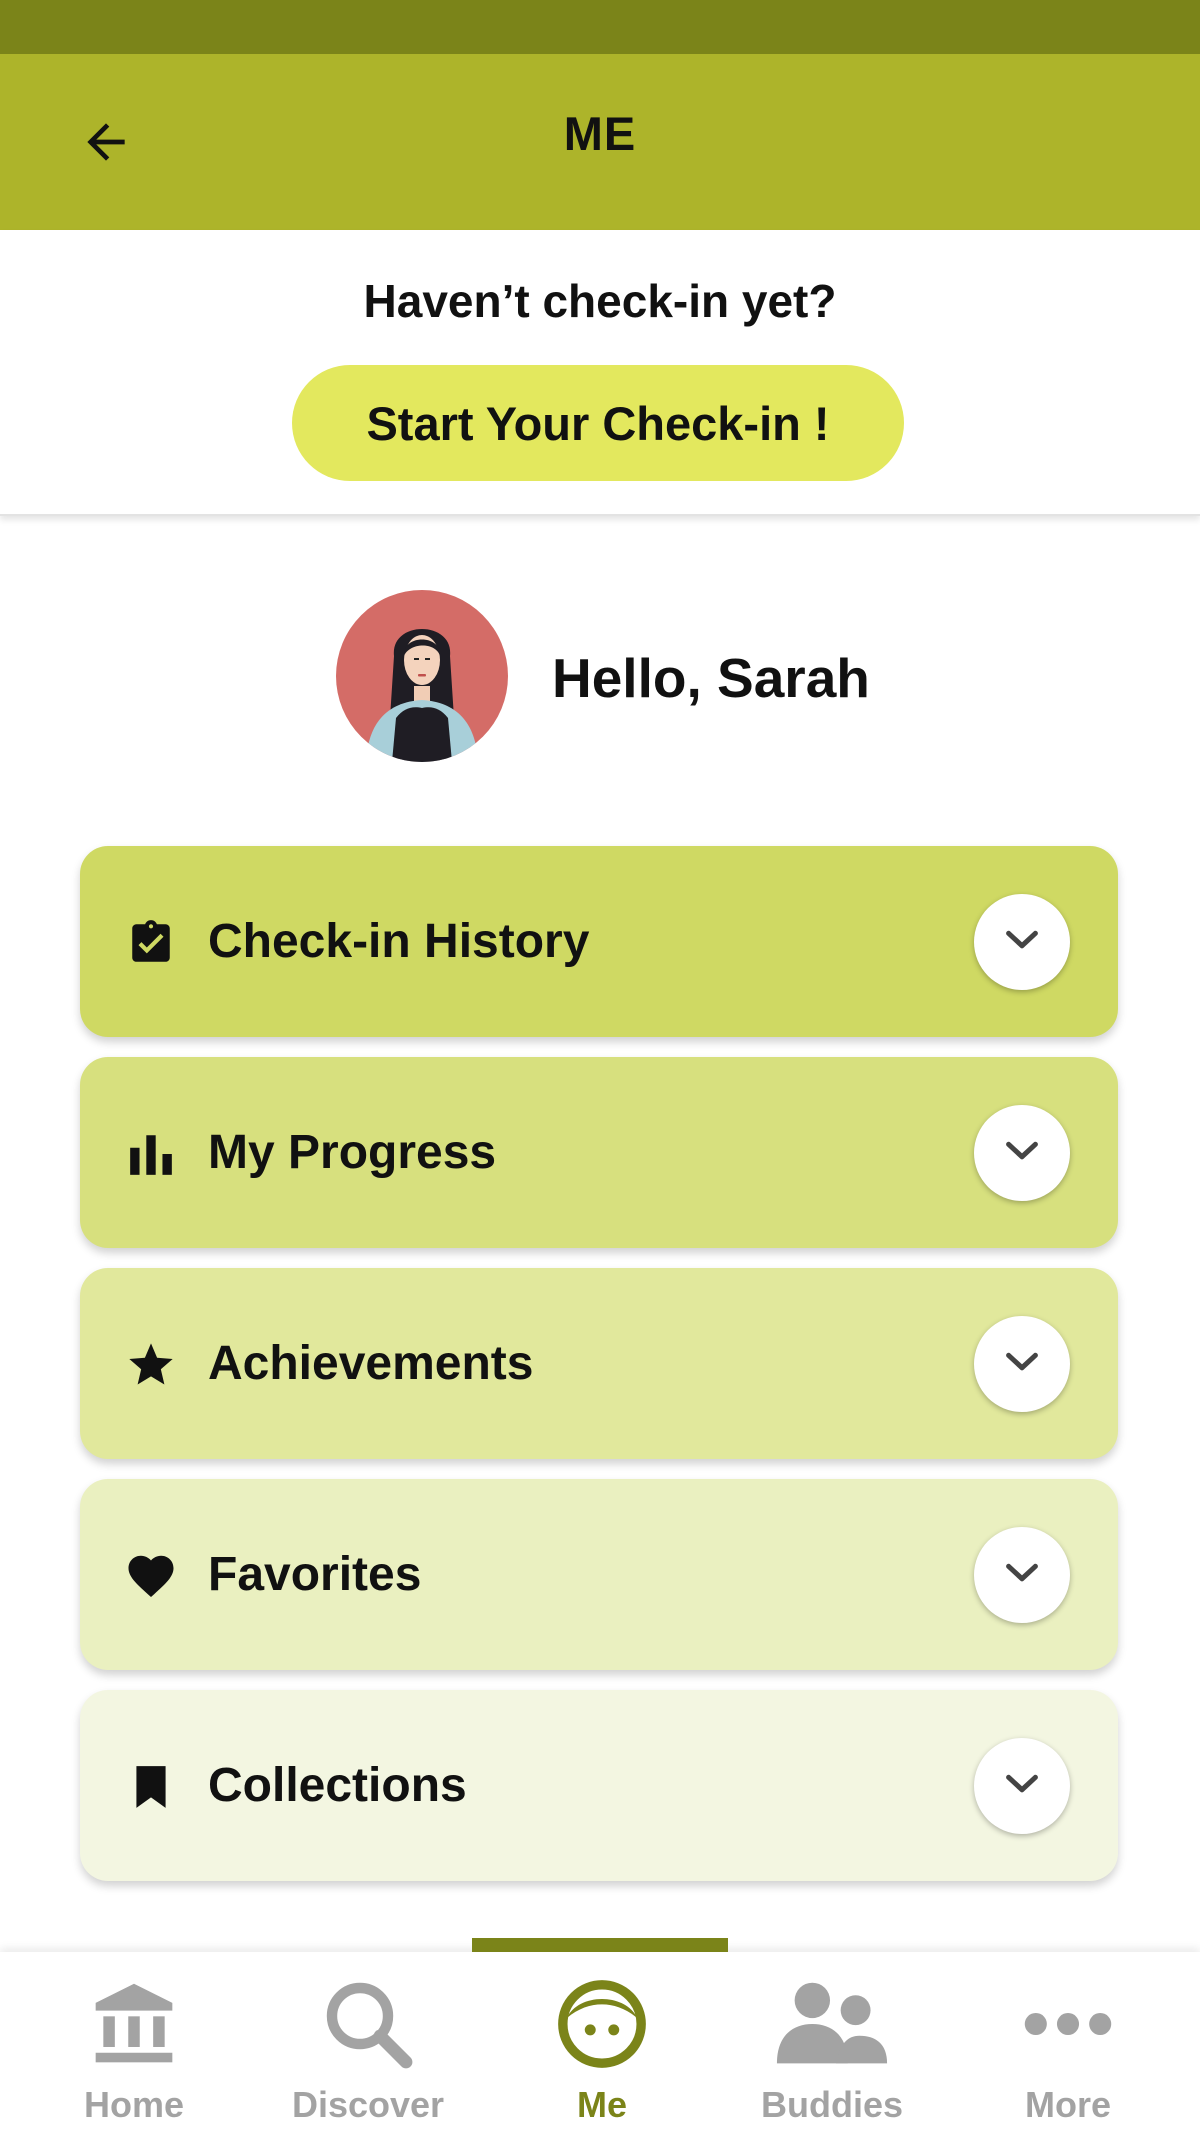 This screenshot has width=1200, height=2134. What do you see at coordinates (600, 301) in the screenshot?
I see `checkin-question: Haven’t check-in yet?` at bounding box center [600, 301].